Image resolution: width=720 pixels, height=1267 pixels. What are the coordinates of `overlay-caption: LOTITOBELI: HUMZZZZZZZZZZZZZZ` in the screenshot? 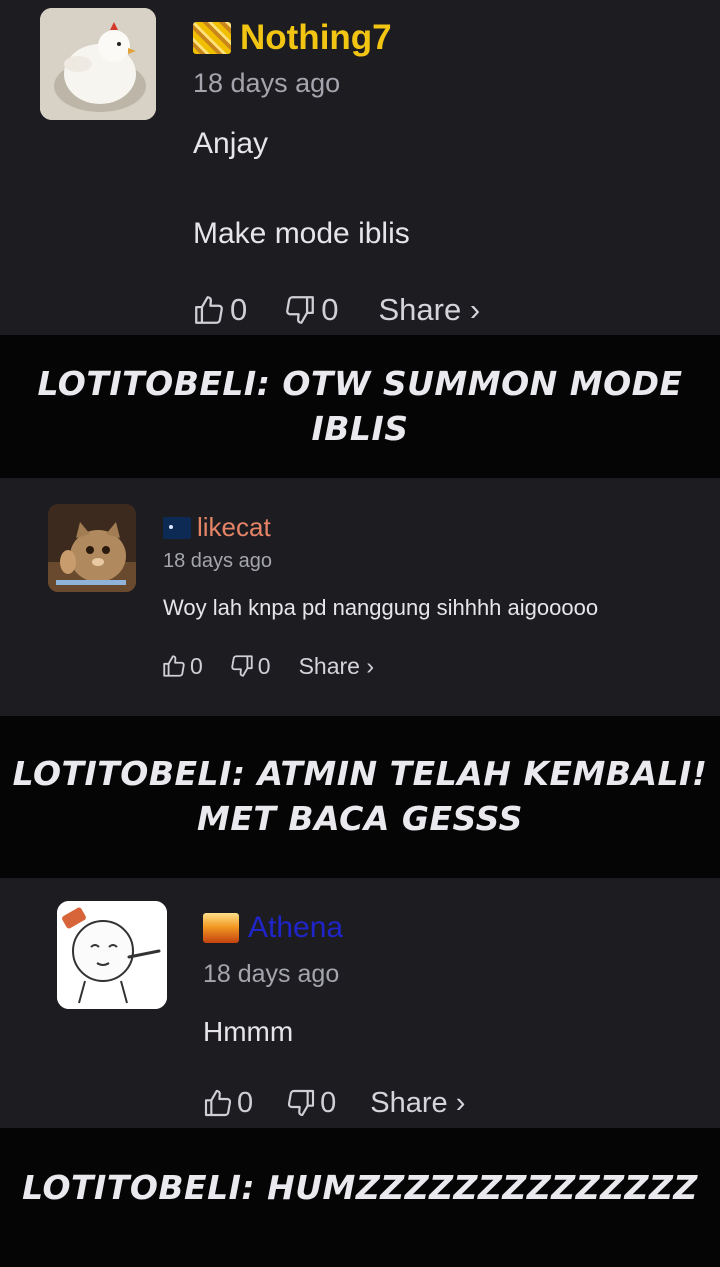 It's located at (360, 1197).